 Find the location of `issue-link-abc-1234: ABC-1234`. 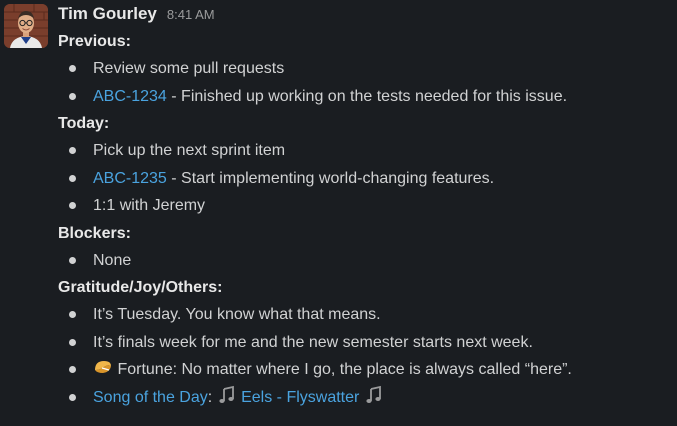

issue-link-abc-1234: ABC-1234 is located at coordinates (130, 96).